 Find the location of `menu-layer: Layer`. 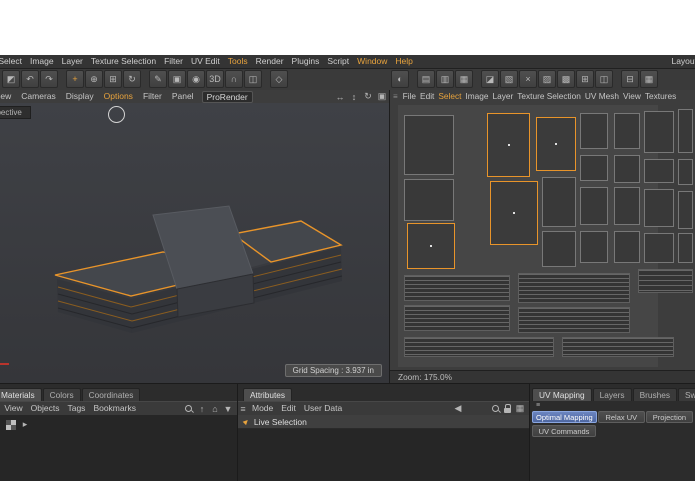

menu-layer: Layer is located at coordinates (72, 61).